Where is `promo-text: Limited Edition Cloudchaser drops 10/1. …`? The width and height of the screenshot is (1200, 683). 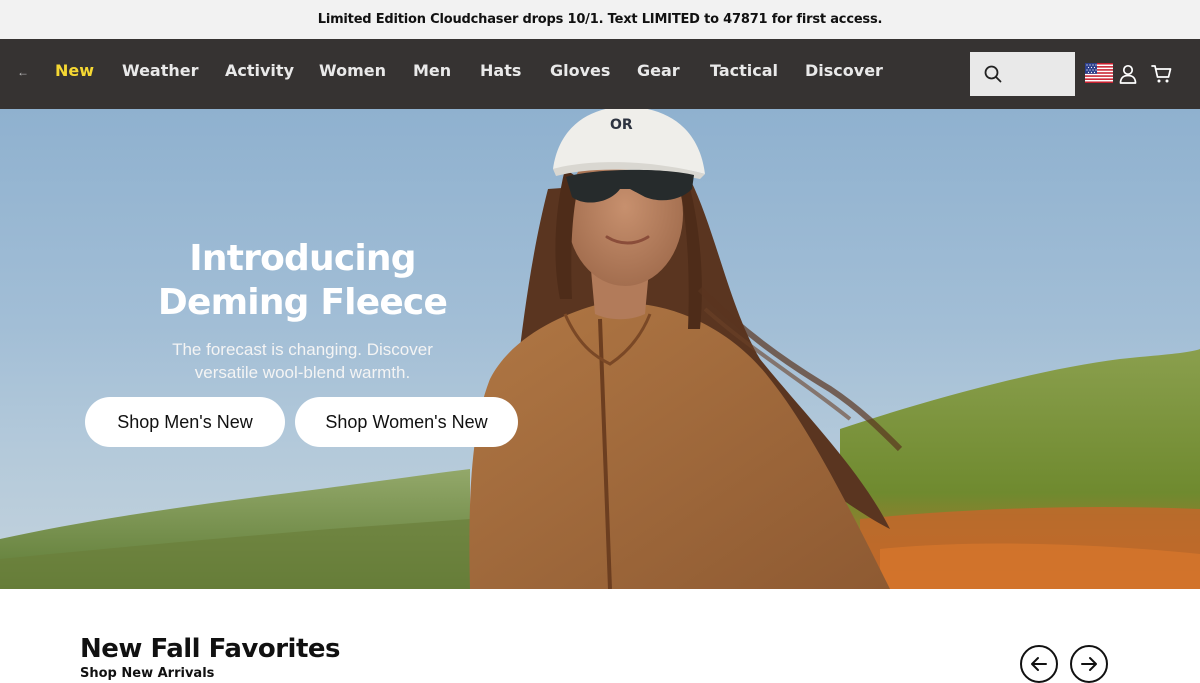
promo-text: Limited Edition Cloudchaser drops 10/1. … is located at coordinates (600, 19).